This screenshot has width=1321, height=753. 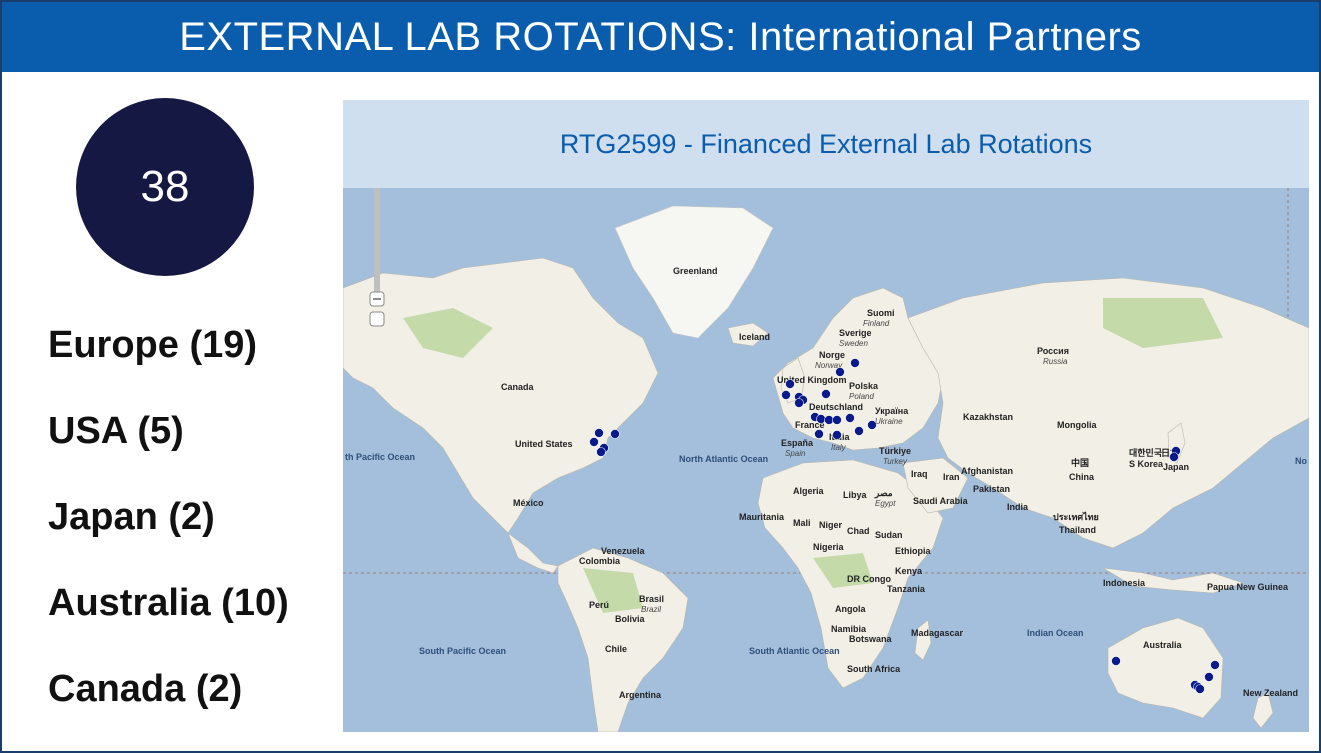 What do you see at coordinates (909, 571) in the screenshot?
I see `label-kenya: Kenya` at bounding box center [909, 571].